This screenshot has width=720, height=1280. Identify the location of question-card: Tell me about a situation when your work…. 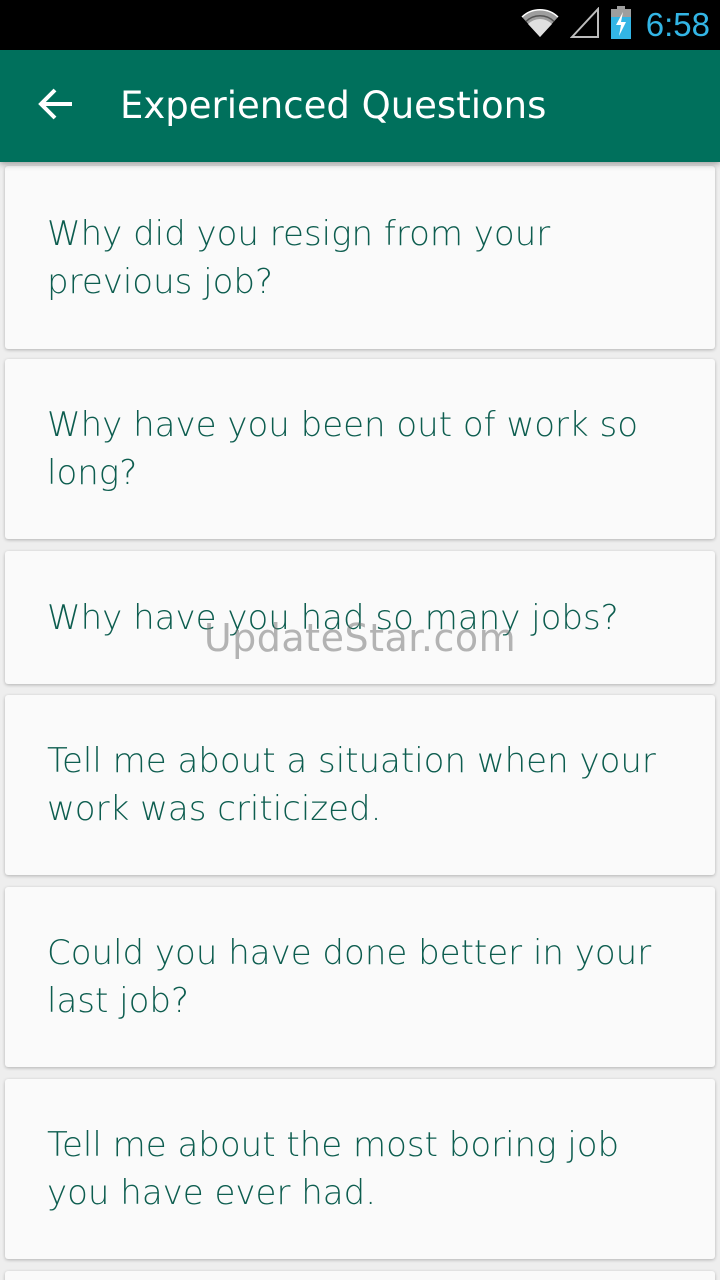
(360, 785).